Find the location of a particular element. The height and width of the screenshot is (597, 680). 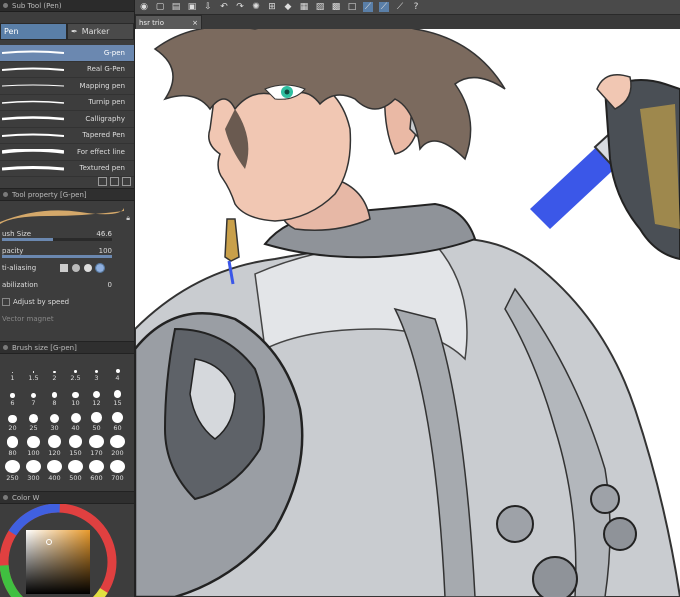

brush-size-slider is located at coordinates (57, 239).